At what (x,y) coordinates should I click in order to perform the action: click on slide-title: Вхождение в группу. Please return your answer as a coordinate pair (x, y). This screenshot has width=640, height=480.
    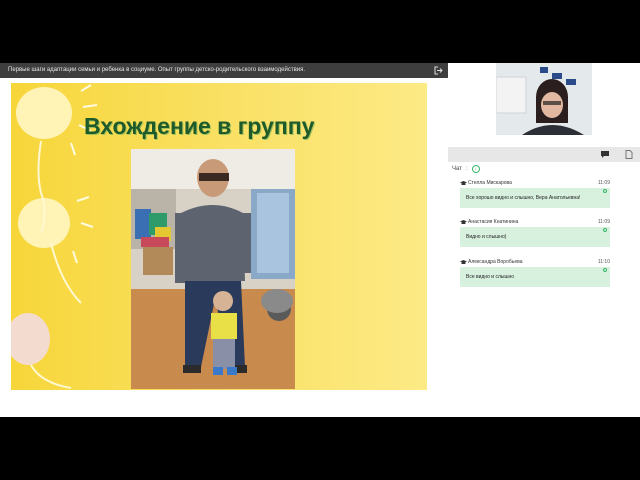
    Looking at the image, I should click on (199, 126).